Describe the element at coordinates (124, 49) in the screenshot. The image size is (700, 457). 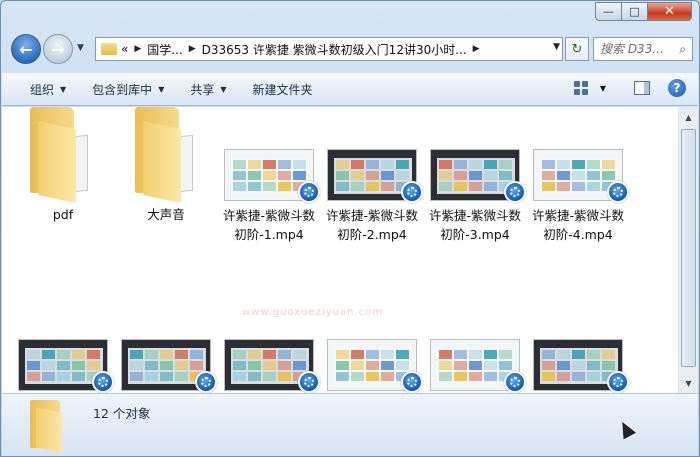
I see `address-overflow: «` at that location.